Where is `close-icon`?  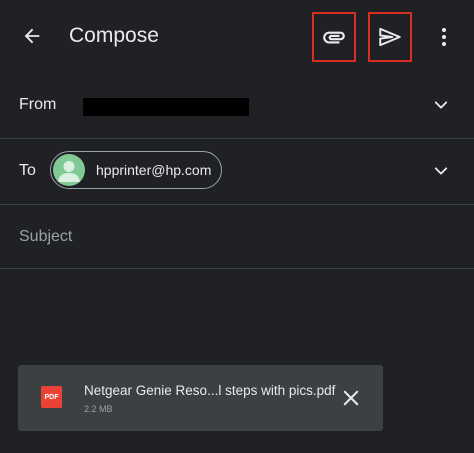
close-icon is located at coordinates (351, 398).